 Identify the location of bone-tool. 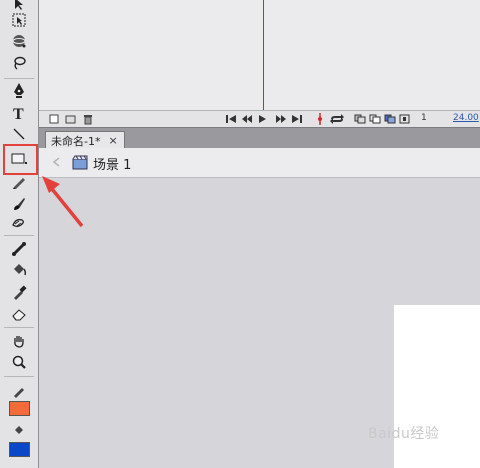
(19, 249).